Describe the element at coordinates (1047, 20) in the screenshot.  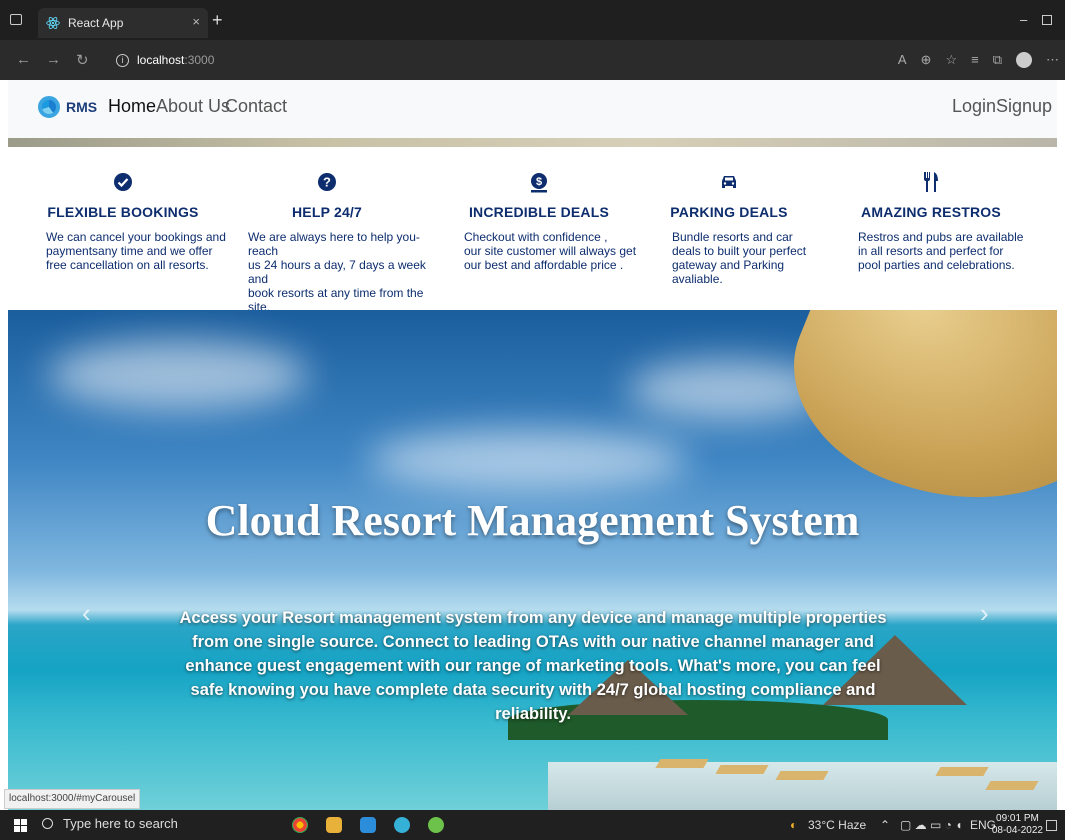
I see `maximize-icon` at that location.